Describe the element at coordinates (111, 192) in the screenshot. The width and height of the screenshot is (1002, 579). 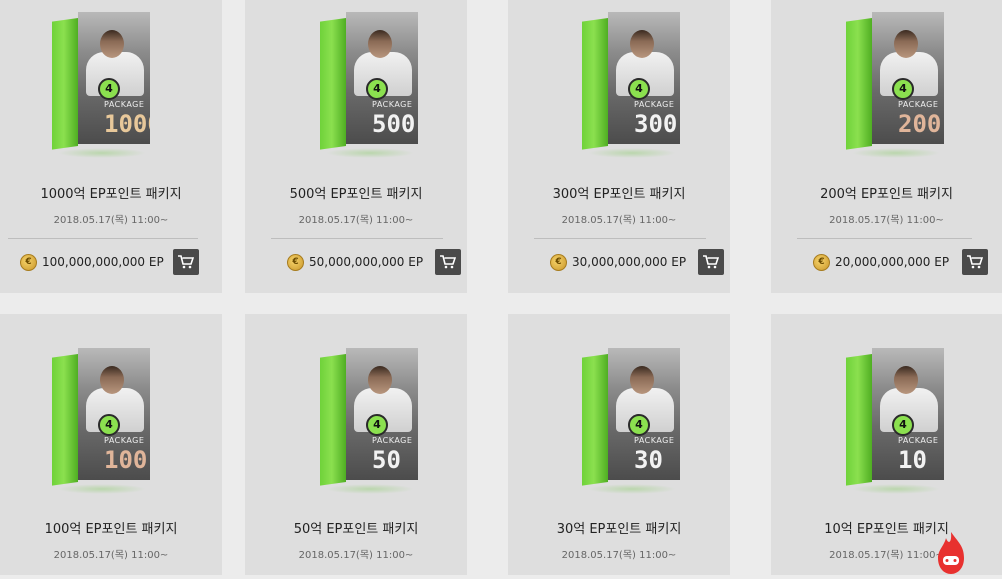
I see `product-title: 1000억 EP포인트 패키지` at that location.